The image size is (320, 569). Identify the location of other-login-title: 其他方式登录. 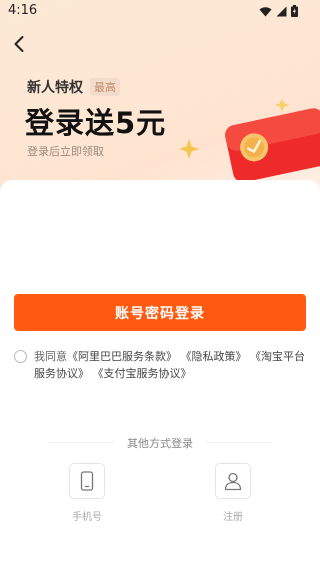
(160, 443).